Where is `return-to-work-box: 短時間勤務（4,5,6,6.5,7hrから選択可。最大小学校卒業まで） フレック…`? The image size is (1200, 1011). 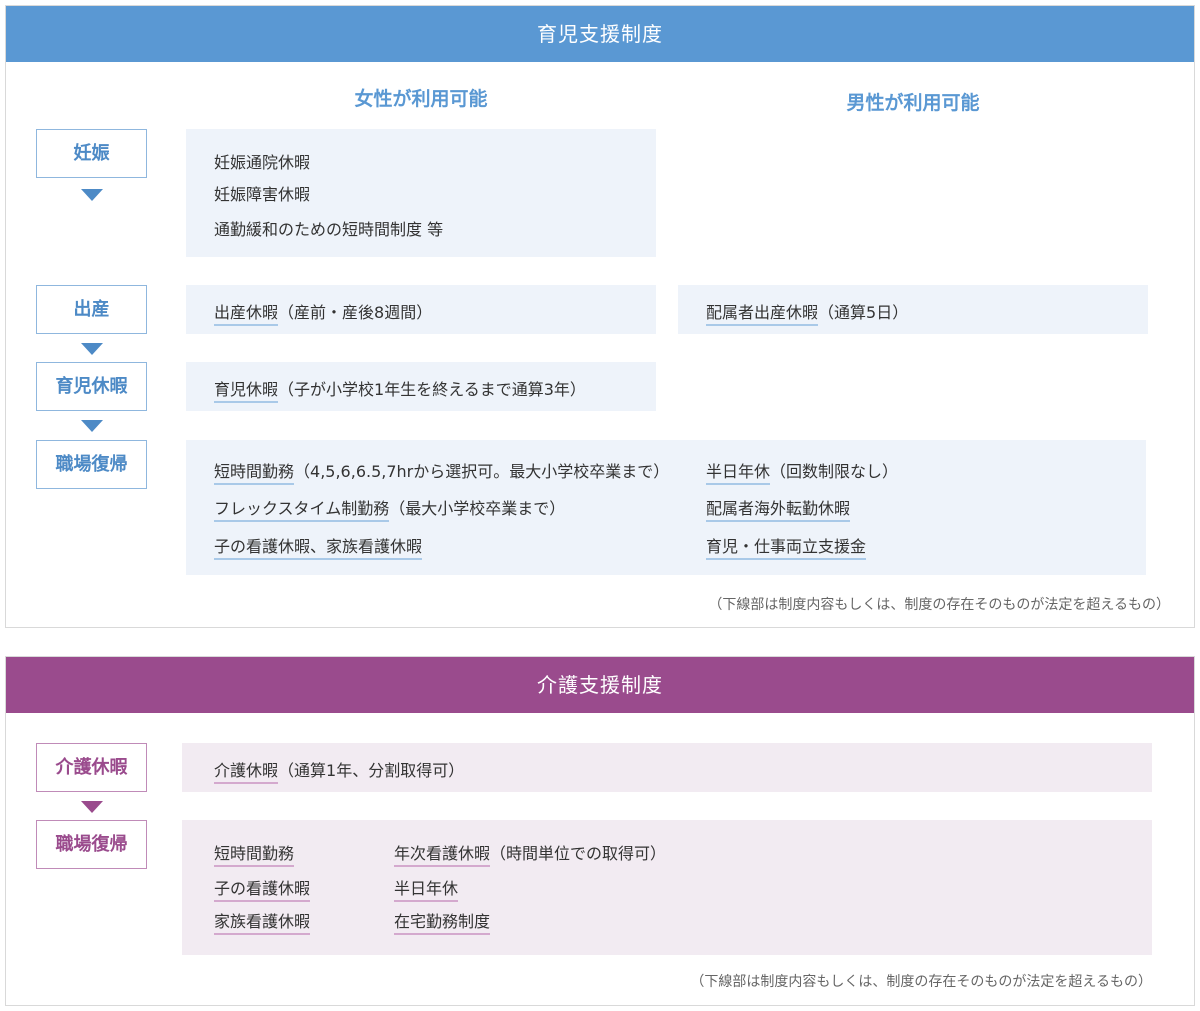
return-to-work-box: 短時間勤務（4,5,6,6.5,7hrから選択可。最大小学校卒業まで） フレック… is located at coordinates (666, 507).